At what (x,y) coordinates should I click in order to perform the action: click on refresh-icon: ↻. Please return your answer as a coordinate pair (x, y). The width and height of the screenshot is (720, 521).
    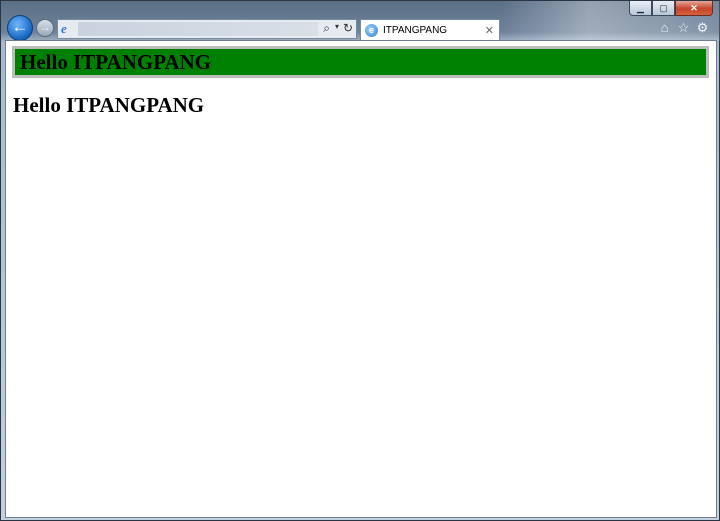
    Looking at the image, I should click on (348, 28).